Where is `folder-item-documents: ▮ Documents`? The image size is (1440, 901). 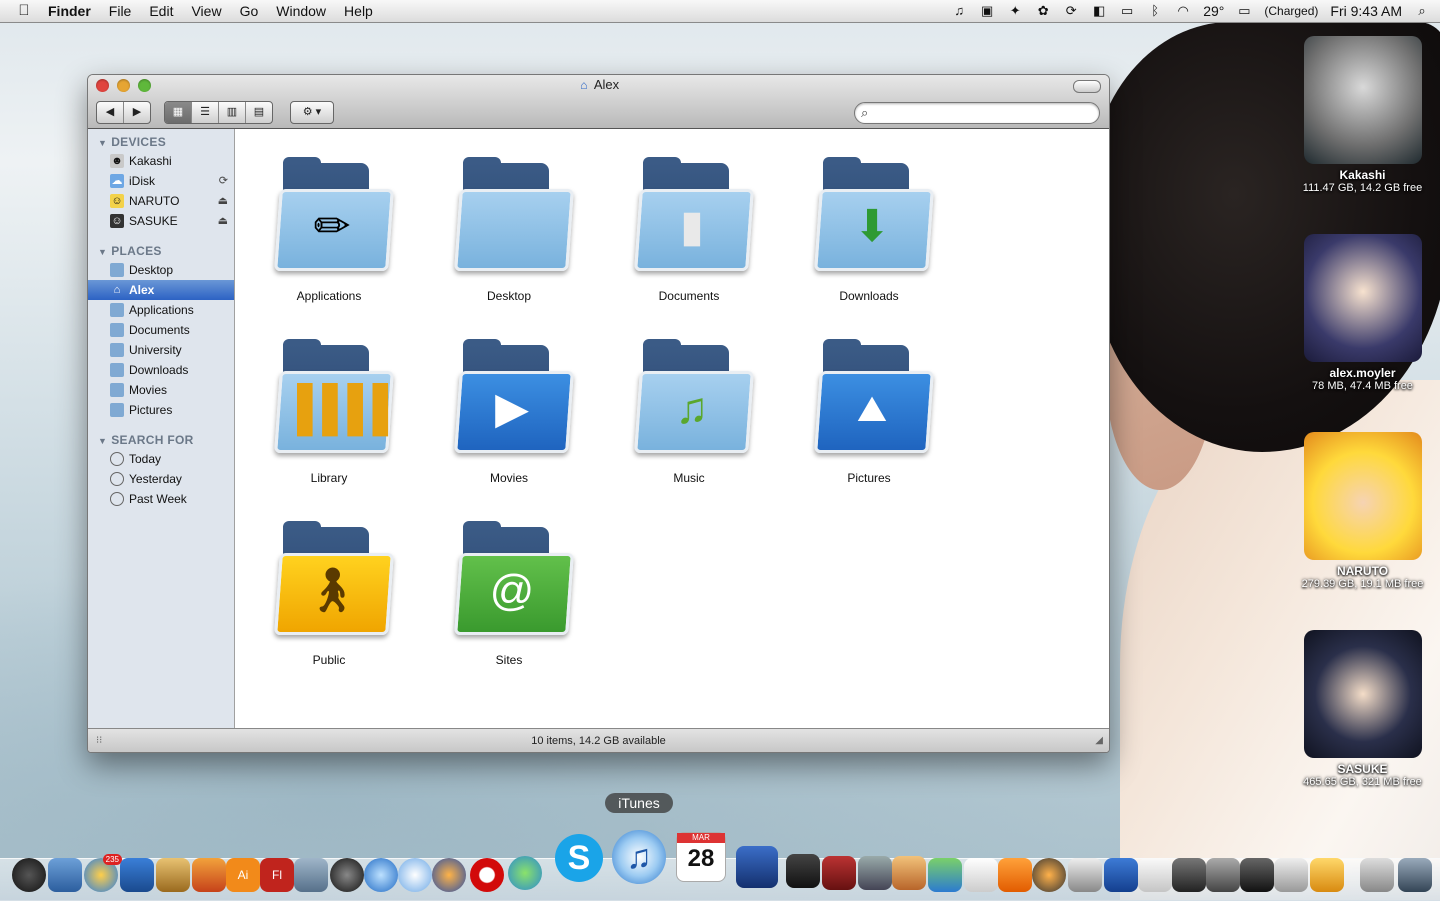 folder-item-documents: ▮ Documents is located at coordinates (689, 240).